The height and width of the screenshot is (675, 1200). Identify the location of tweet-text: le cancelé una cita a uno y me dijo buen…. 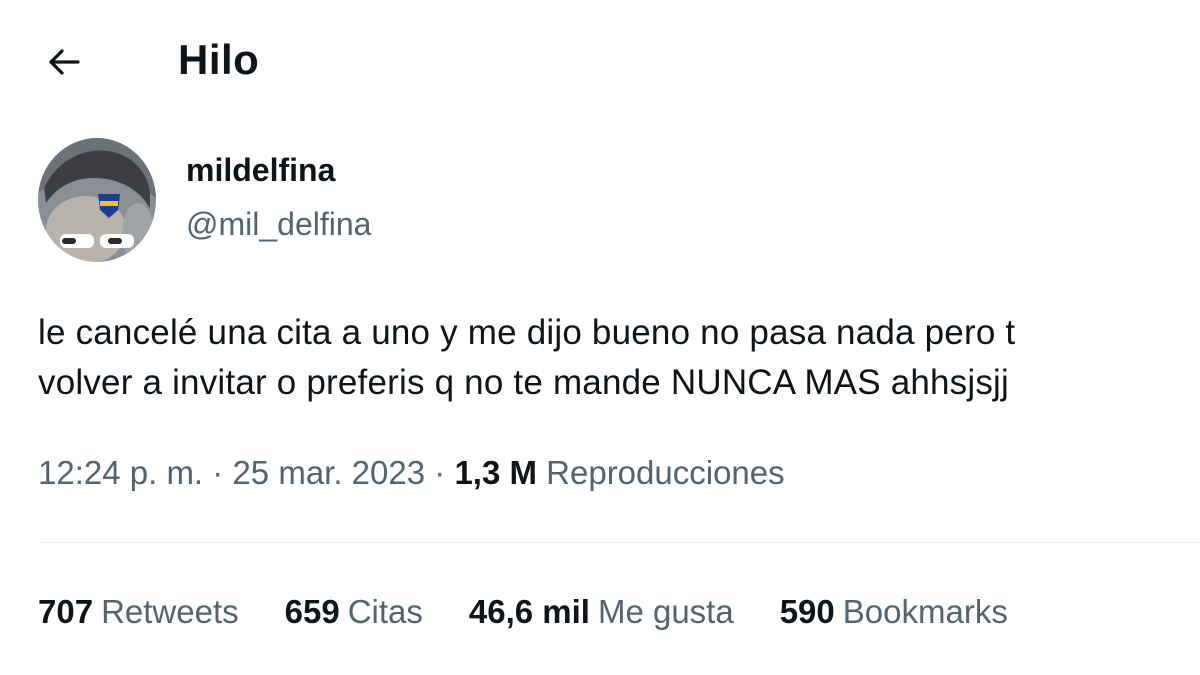
(619, 358).